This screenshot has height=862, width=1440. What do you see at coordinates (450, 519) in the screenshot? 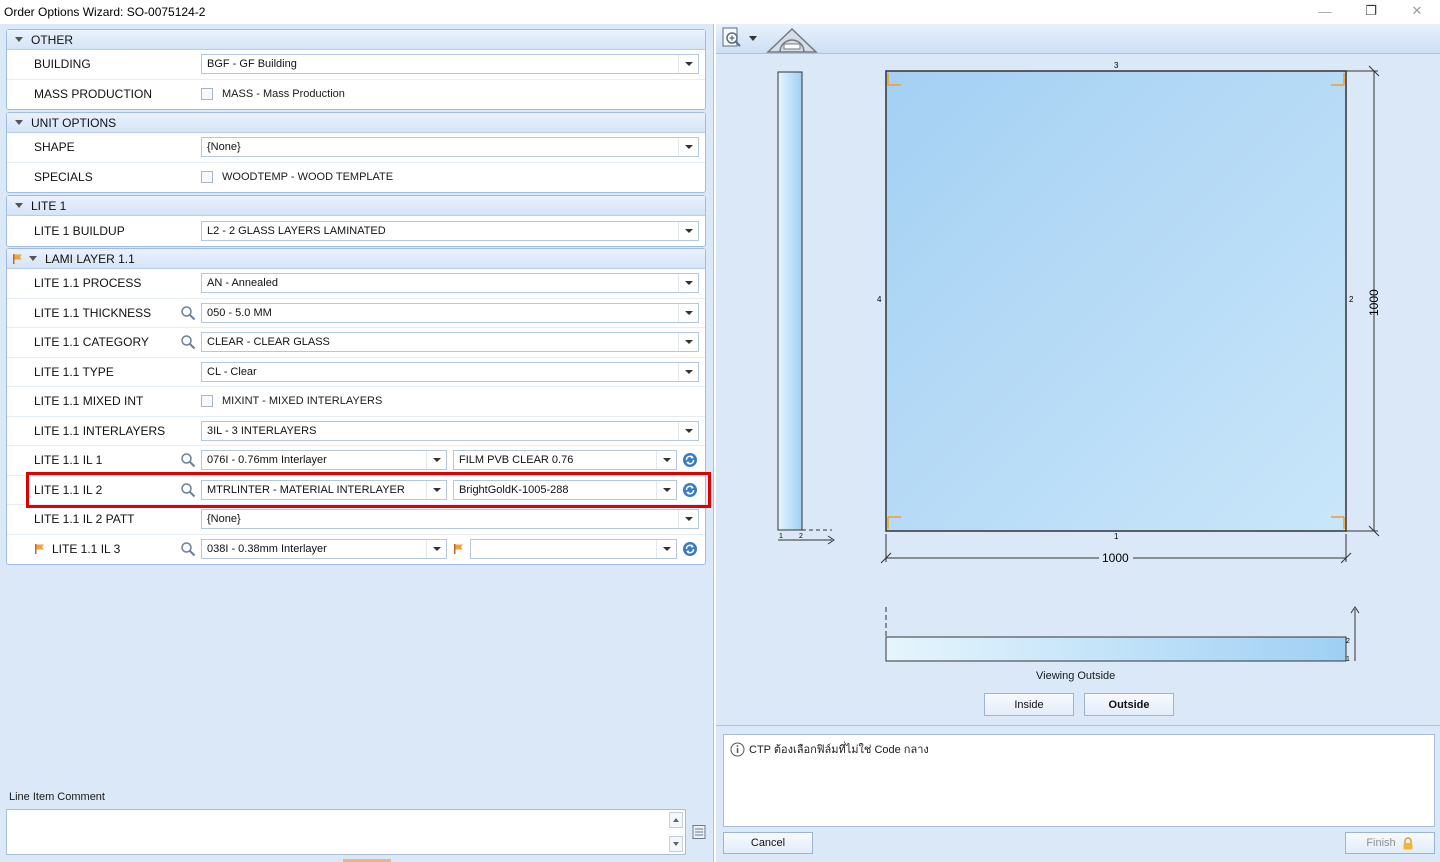
I see `il-2-patt-select: {None}` at bounding box center [450, 519].